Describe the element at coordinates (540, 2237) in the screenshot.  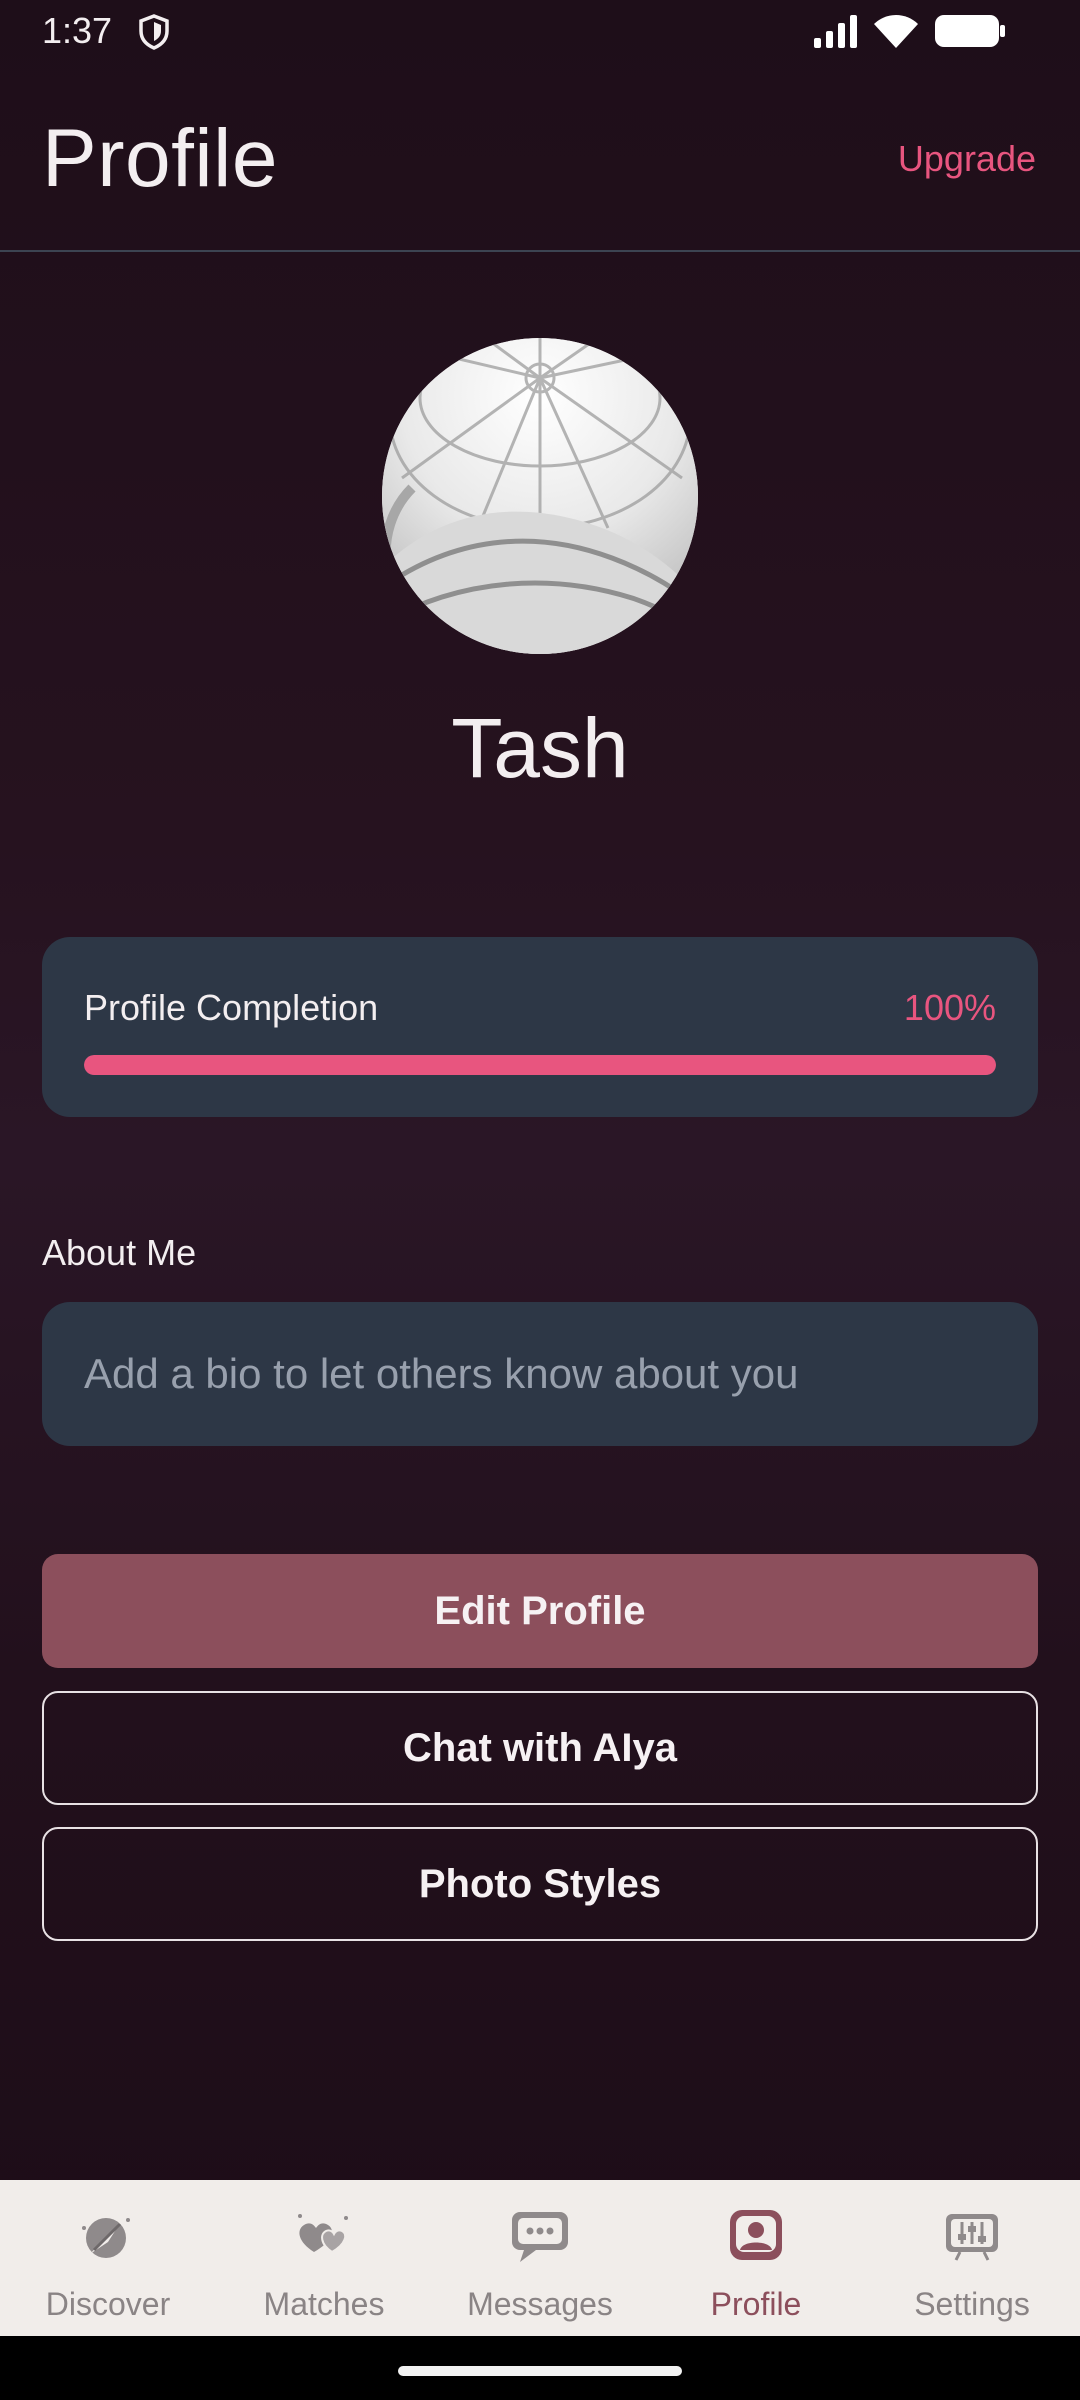
I see `chat-bubble-icon` at that location.